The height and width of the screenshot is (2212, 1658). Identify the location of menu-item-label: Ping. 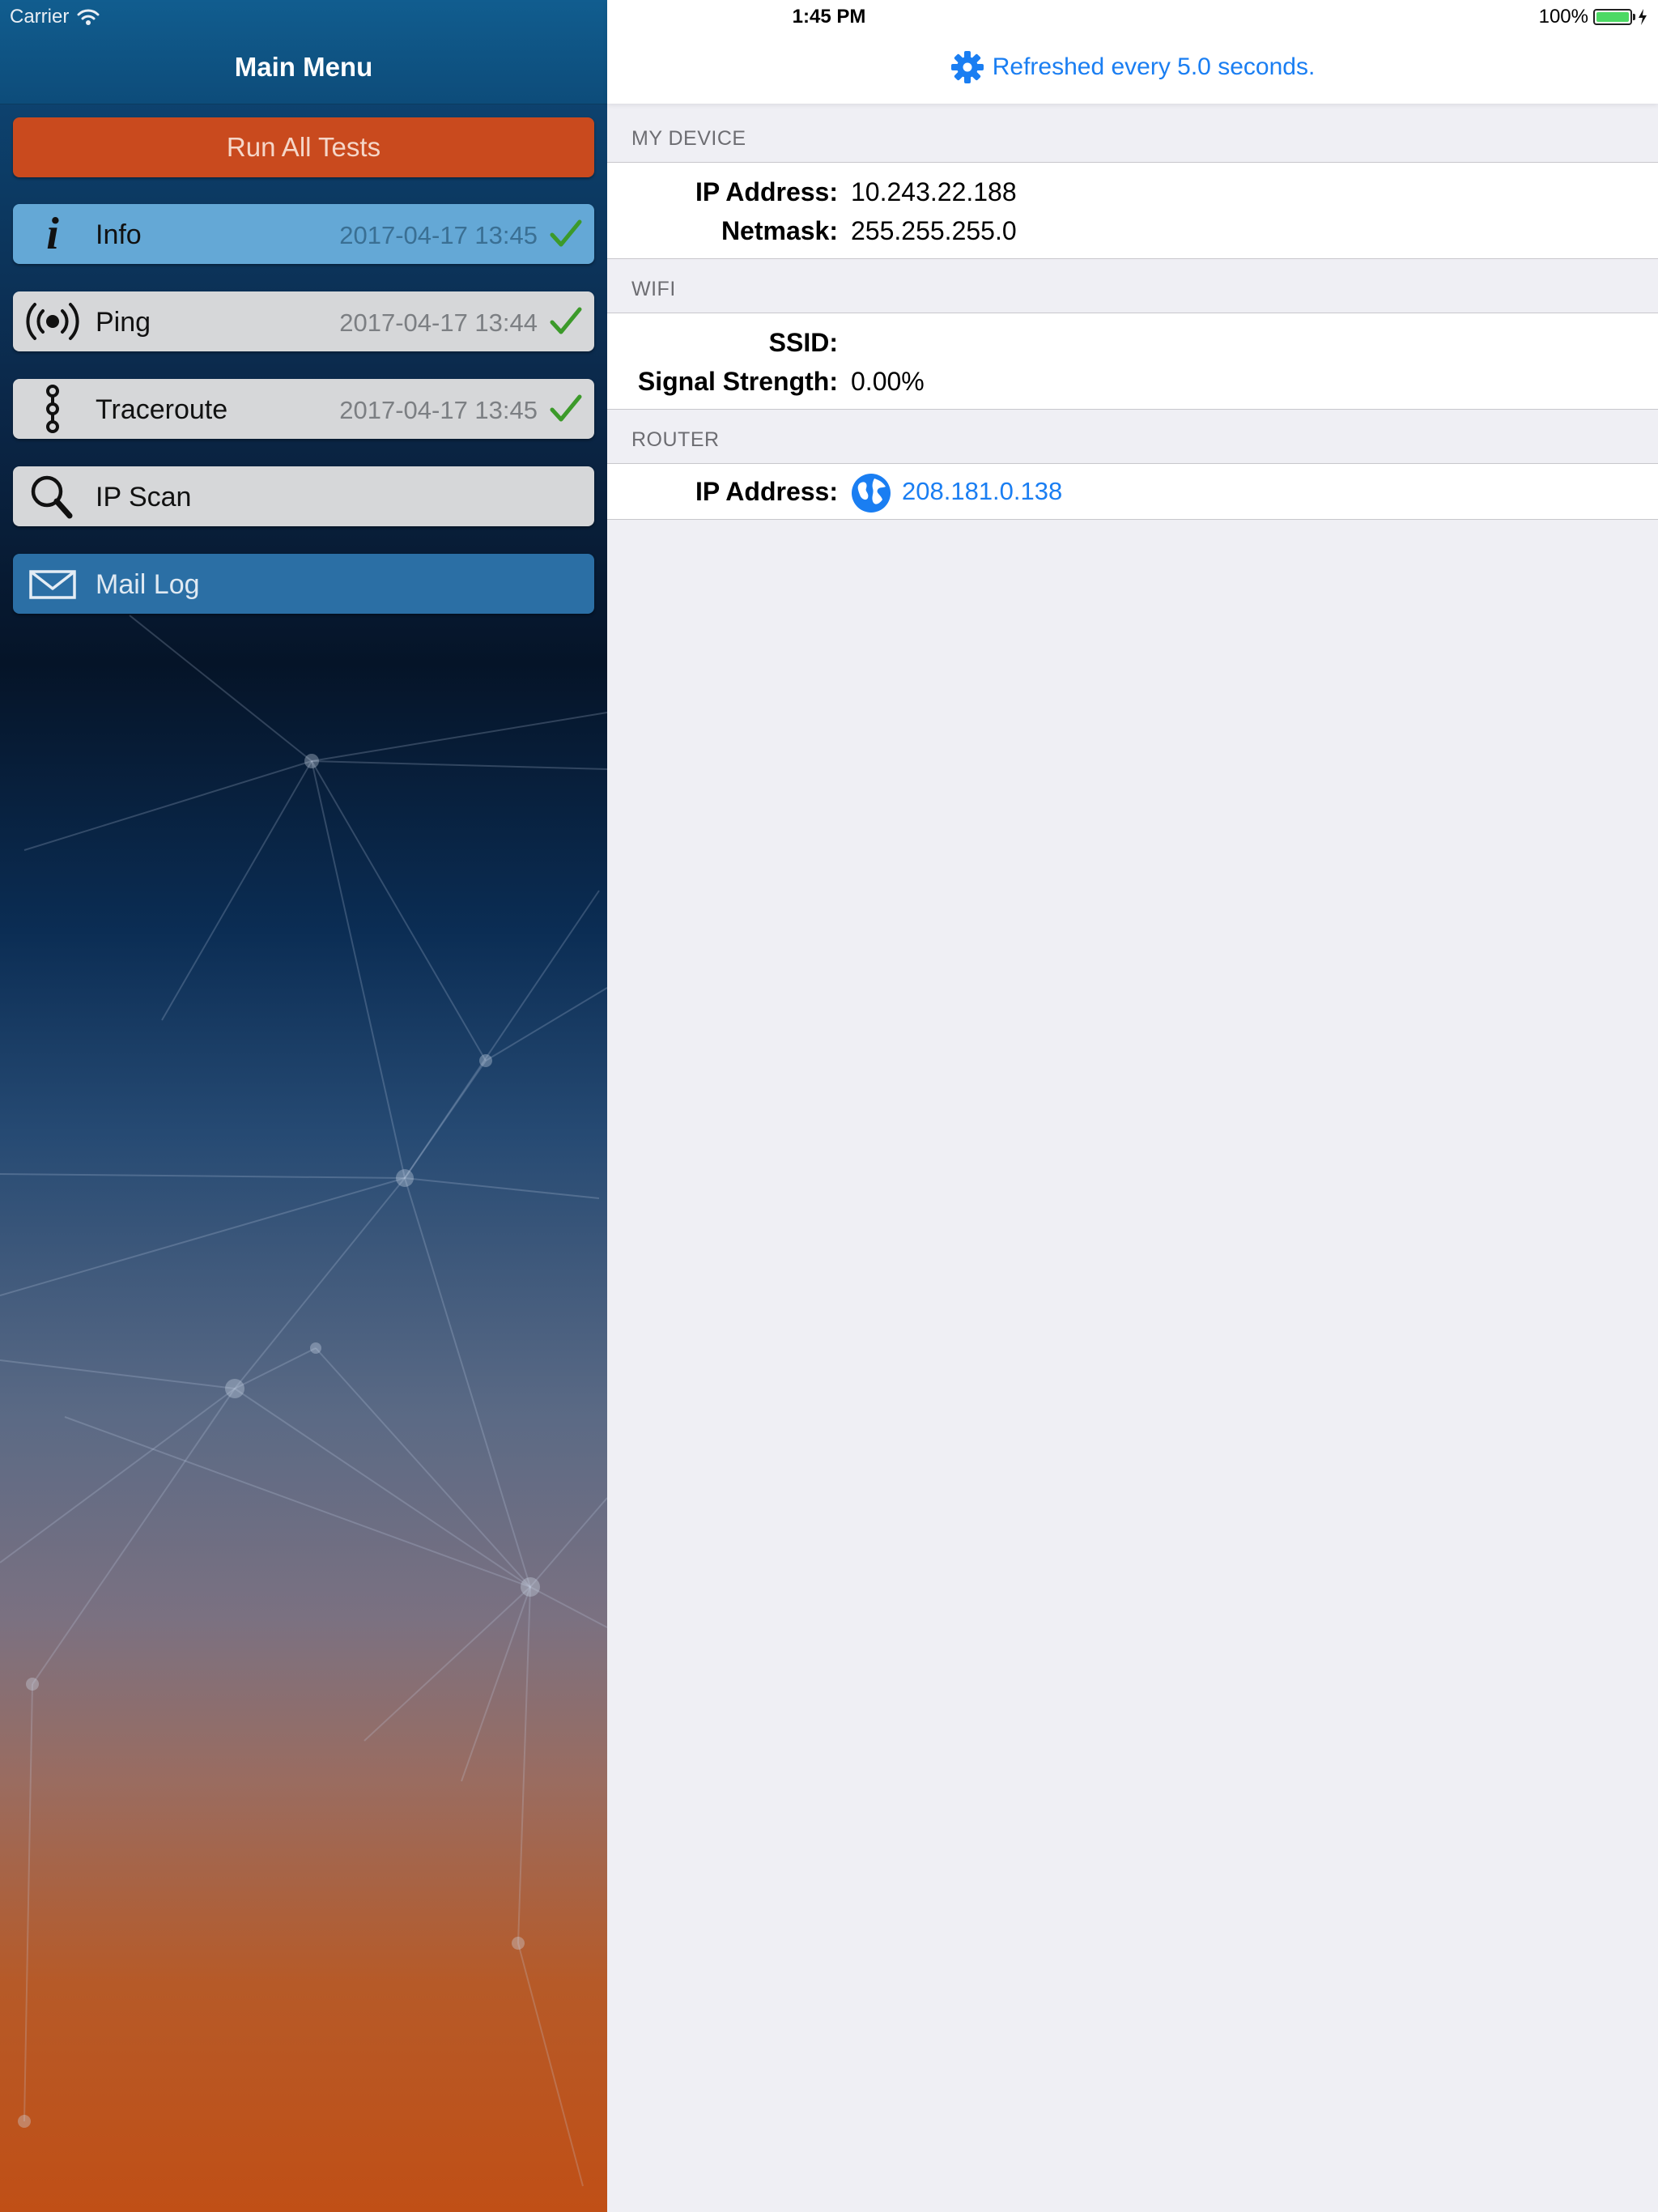
(123, 322).